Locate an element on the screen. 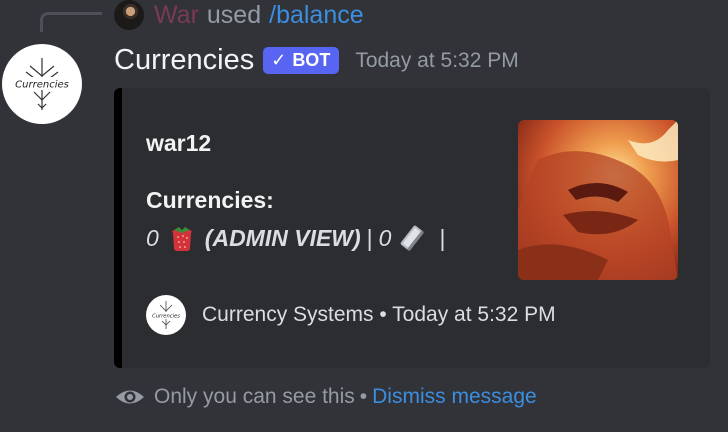 The width and height of the screenshot is (728, 432). admin-view-label: (ADMIN VIEW) is located at coordinates (282, 237).